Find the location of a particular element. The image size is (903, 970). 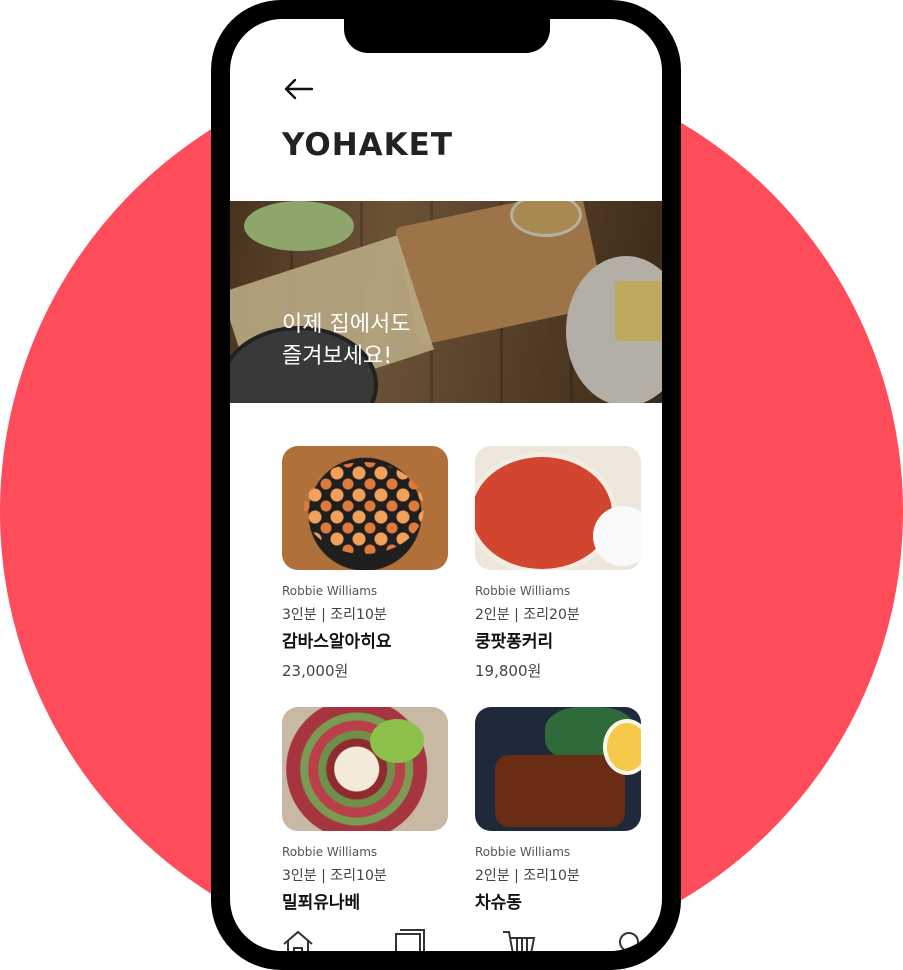

product-name: 감바스알아히요 is located at coordinates (336, 639).